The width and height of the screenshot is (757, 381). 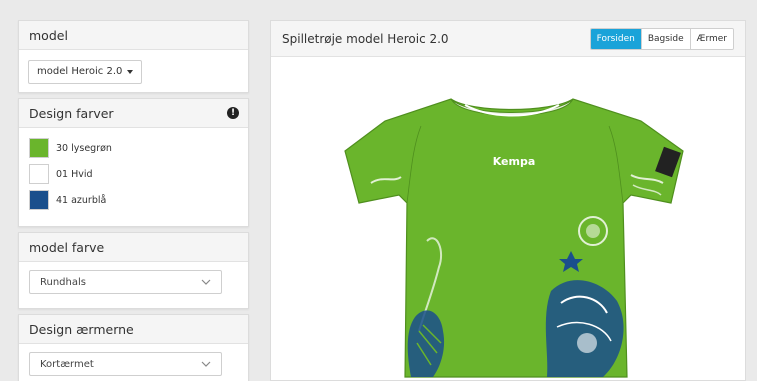 What do you see at coordinates (133, 329) in the screenshot?
I see `sleeve-design-title: Design ærmerne` at bounding box center [133, 329].